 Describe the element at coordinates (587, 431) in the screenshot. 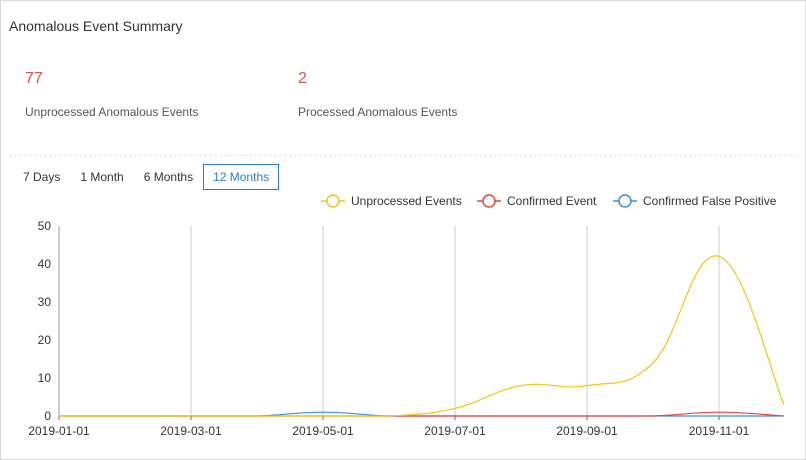

I see `x-tick-label: 2019-09-01` at that location.